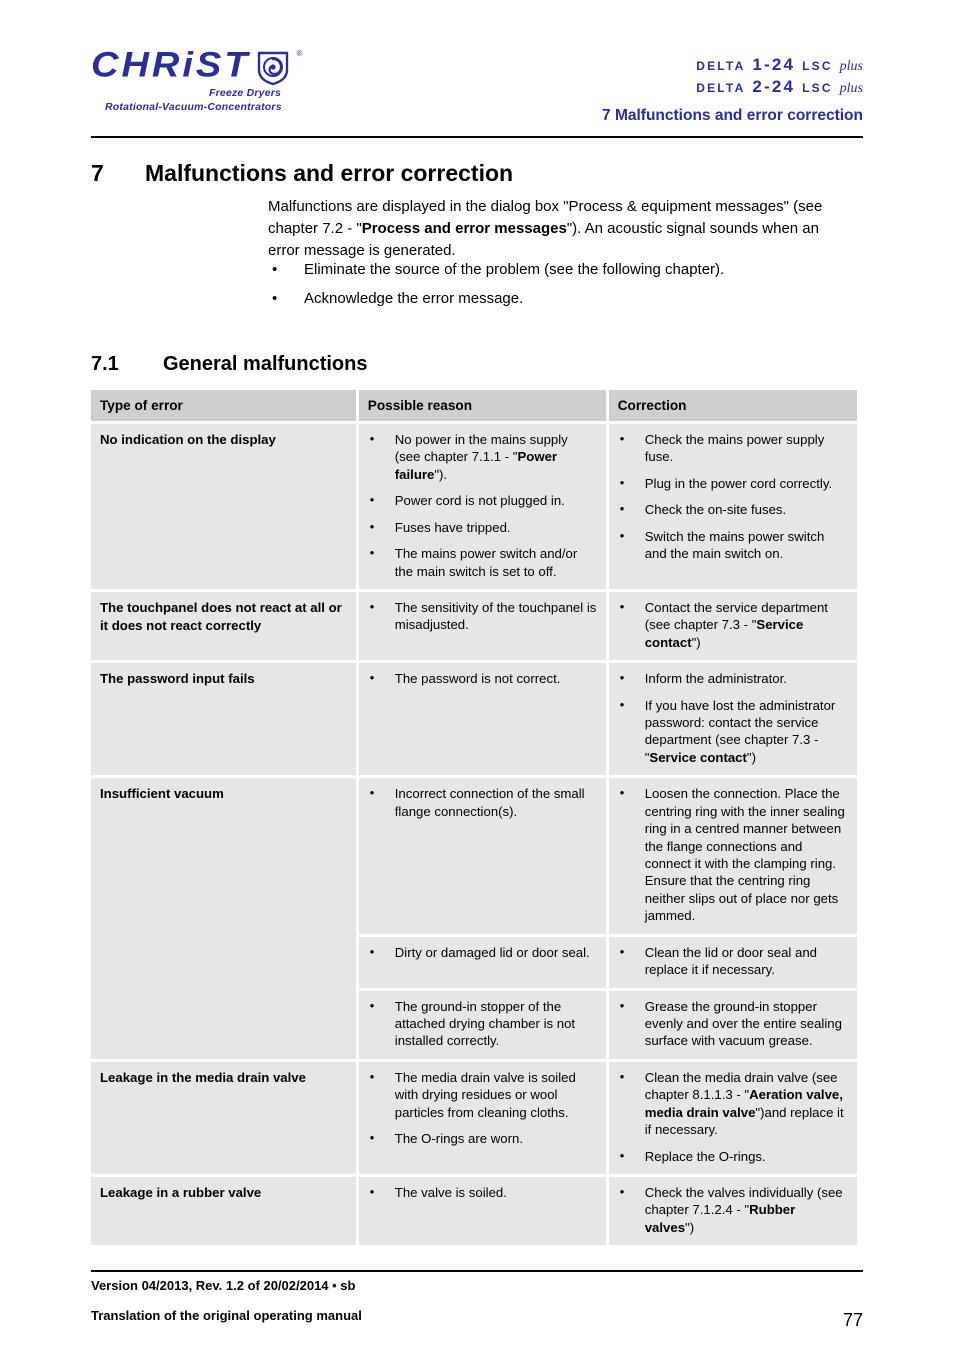  I want to click on list-item: • The password is not correct., so click(482, 678).